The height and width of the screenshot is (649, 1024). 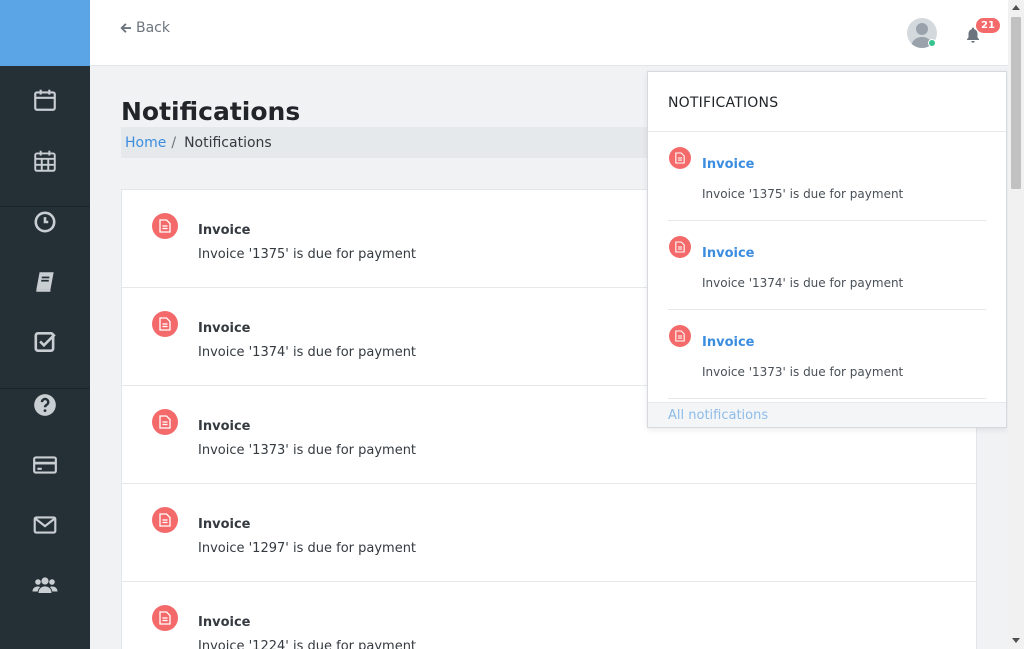 What do you see at coordinates (307, 352) in the screenshot?
I see `list-item-description: Invoice '1374' is due for payment` at bounding box center [307, 352].